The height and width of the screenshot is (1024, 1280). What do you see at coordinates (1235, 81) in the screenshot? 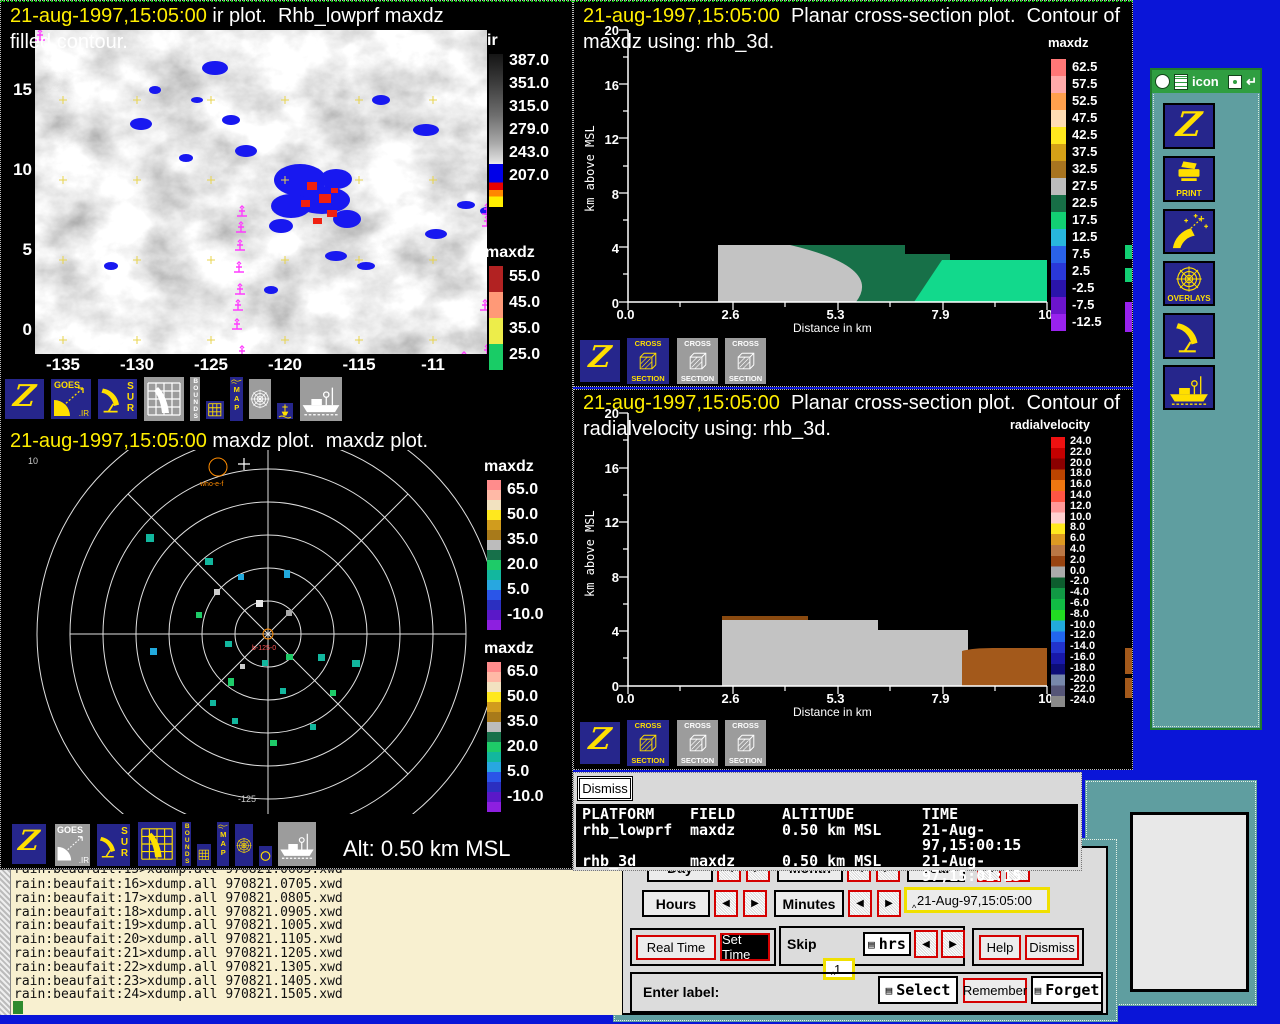
I see `iconify-button` at bounding box center [1235, 81].